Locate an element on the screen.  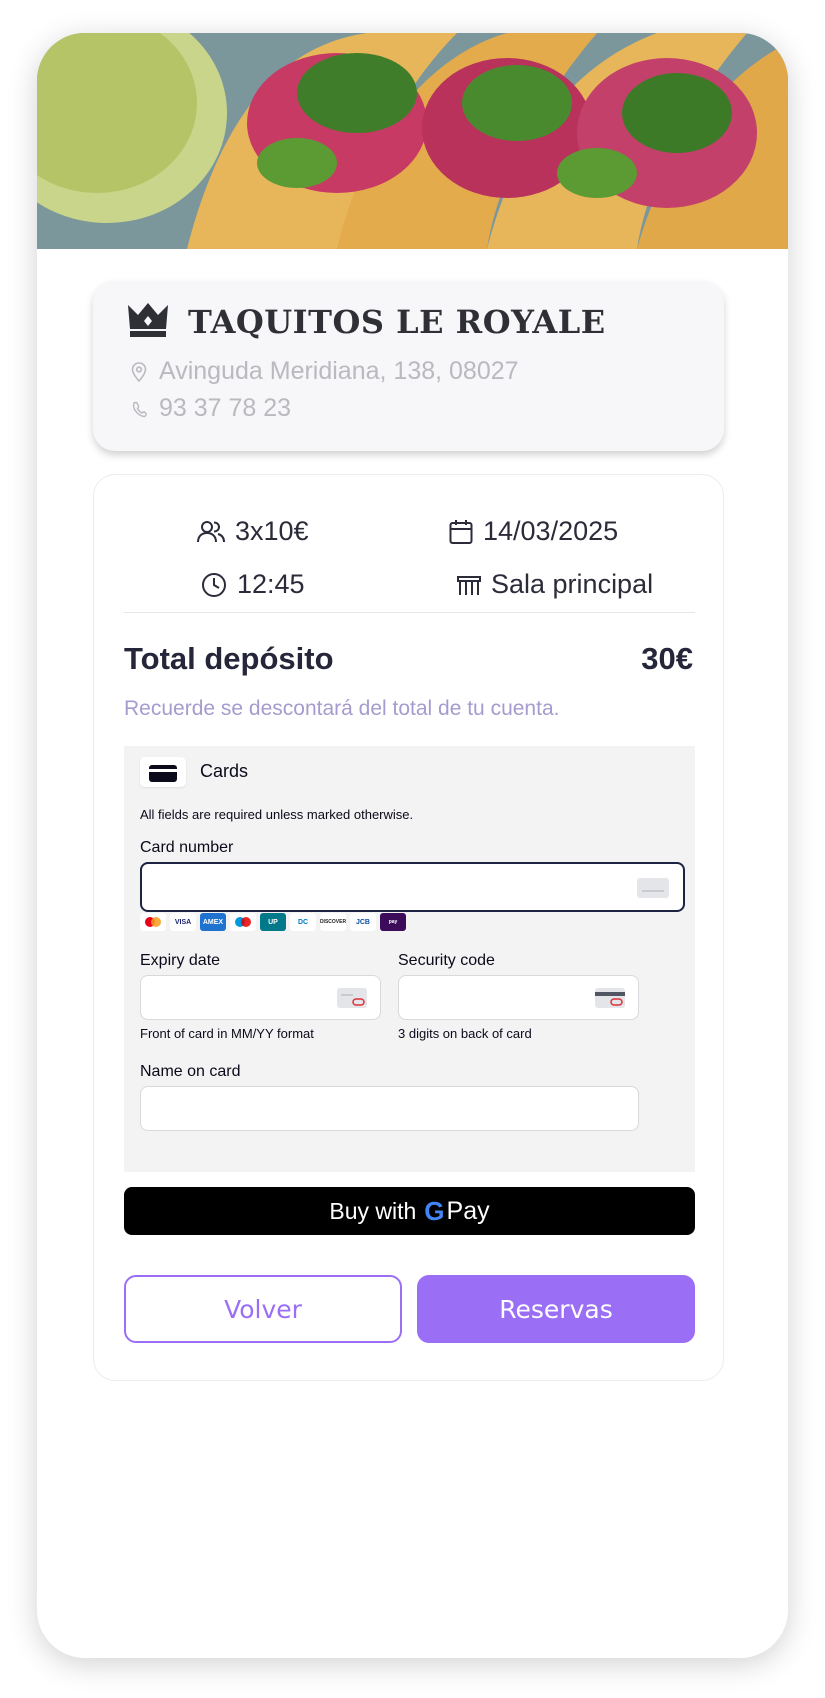
discover-icon: DISCOVER is located at coordinates (333, 922).